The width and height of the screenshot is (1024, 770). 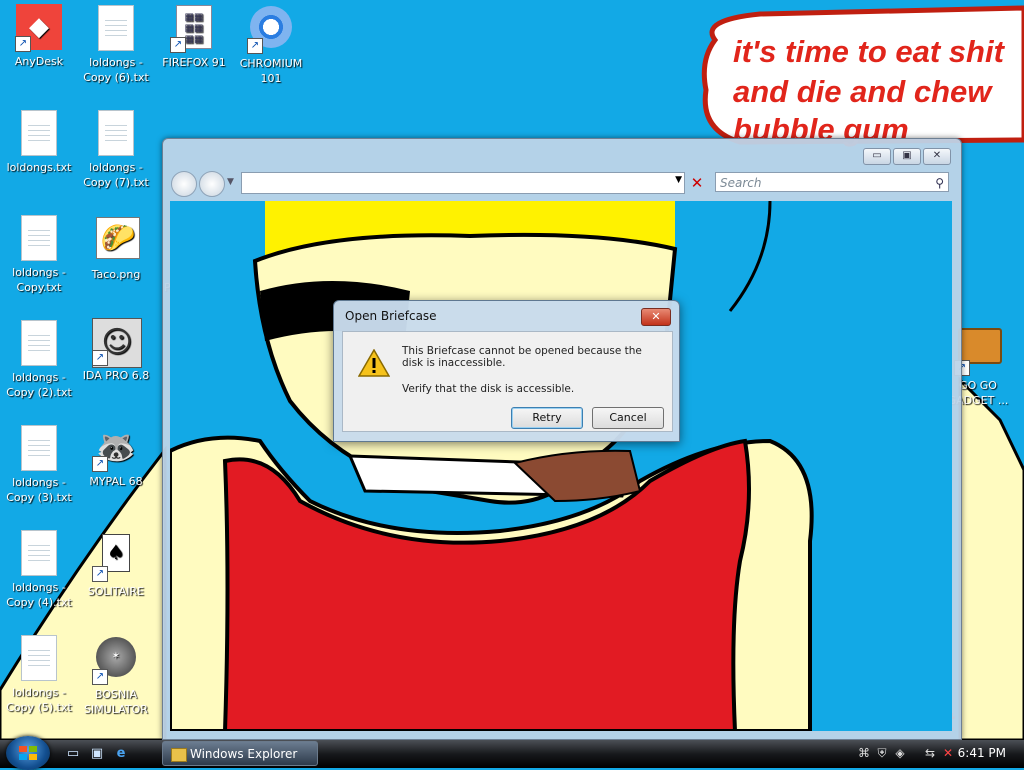 I want to click on desktop-icon-label: AnyDesk, so click(x=39, y=61).